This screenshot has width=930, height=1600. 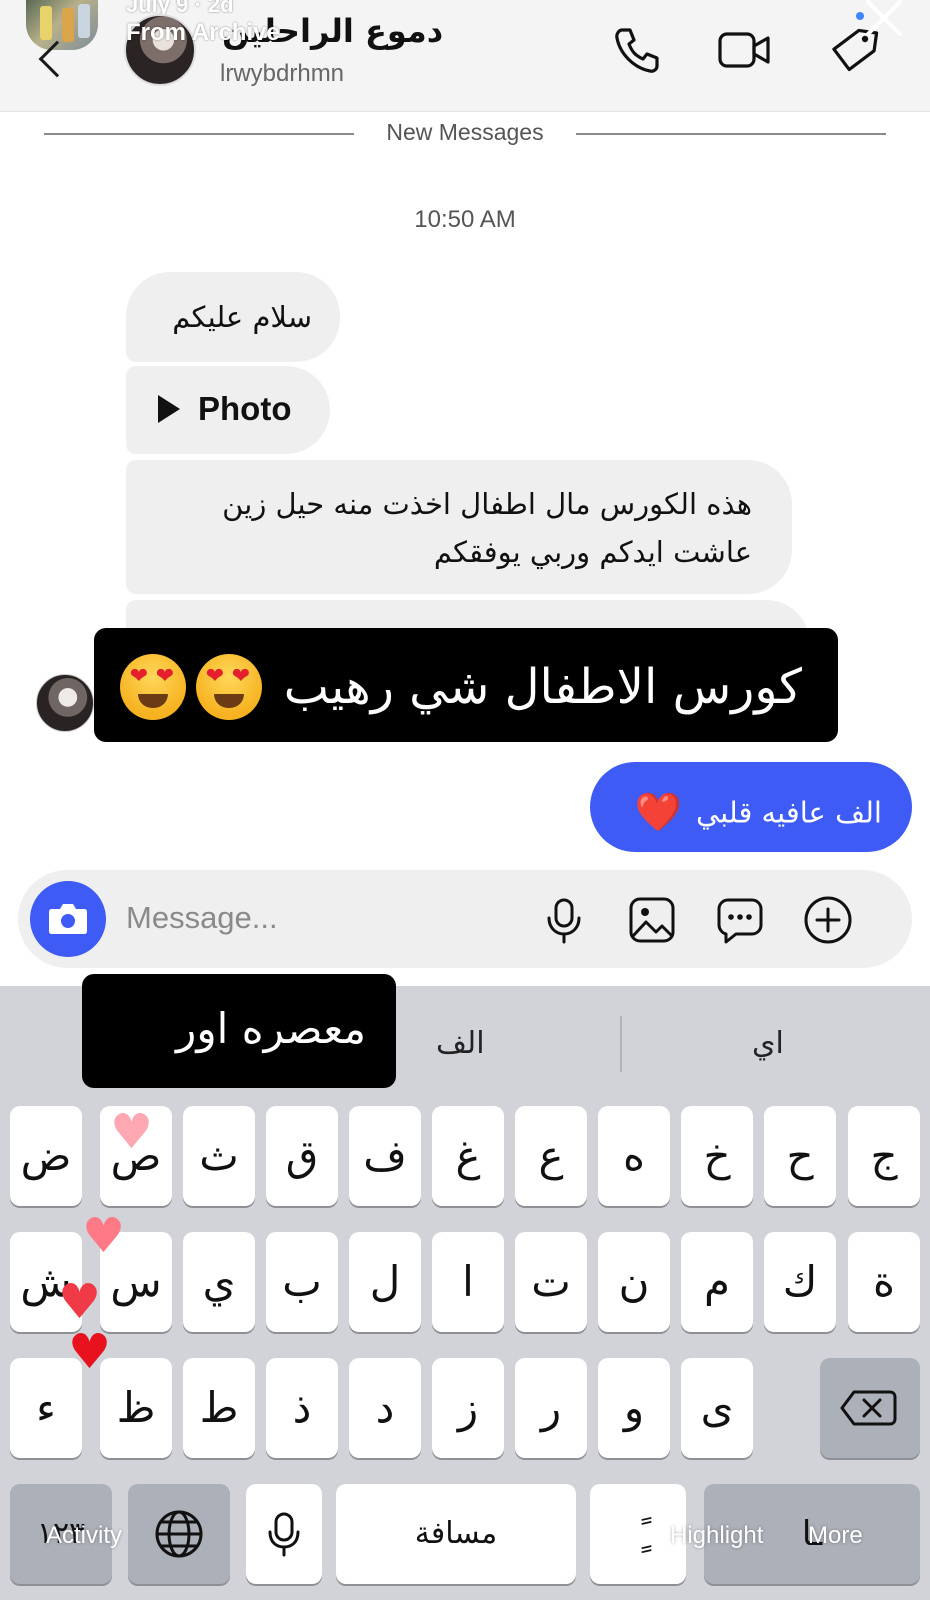 What do you see at coordinates (634, 1408) in the screenshot?
I see `key: و` at bounding box center [634, 1408].